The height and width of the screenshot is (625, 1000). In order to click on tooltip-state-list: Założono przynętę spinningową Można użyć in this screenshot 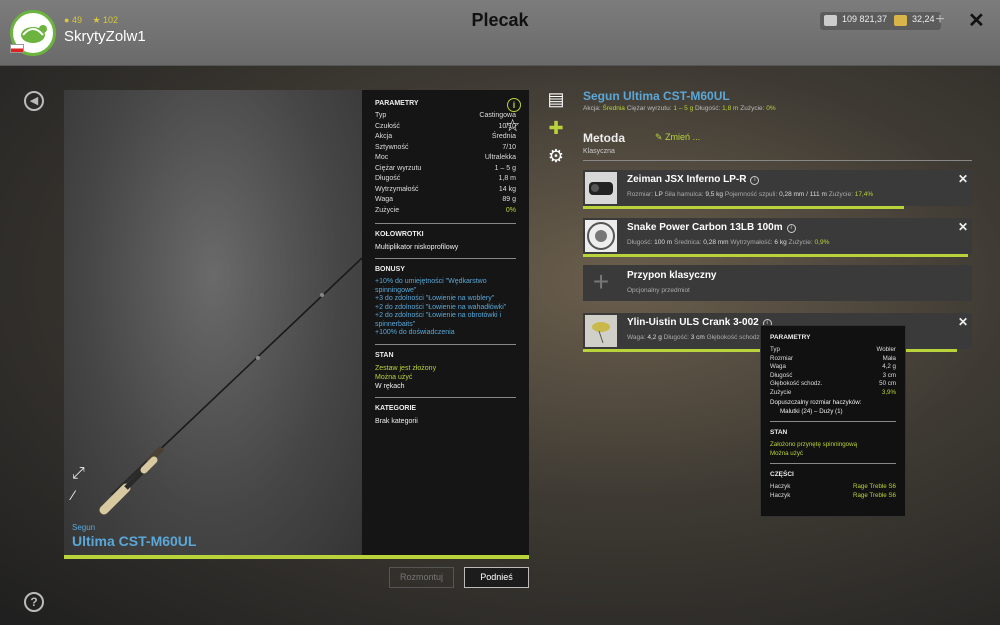, I will do `click(833, 449)`.